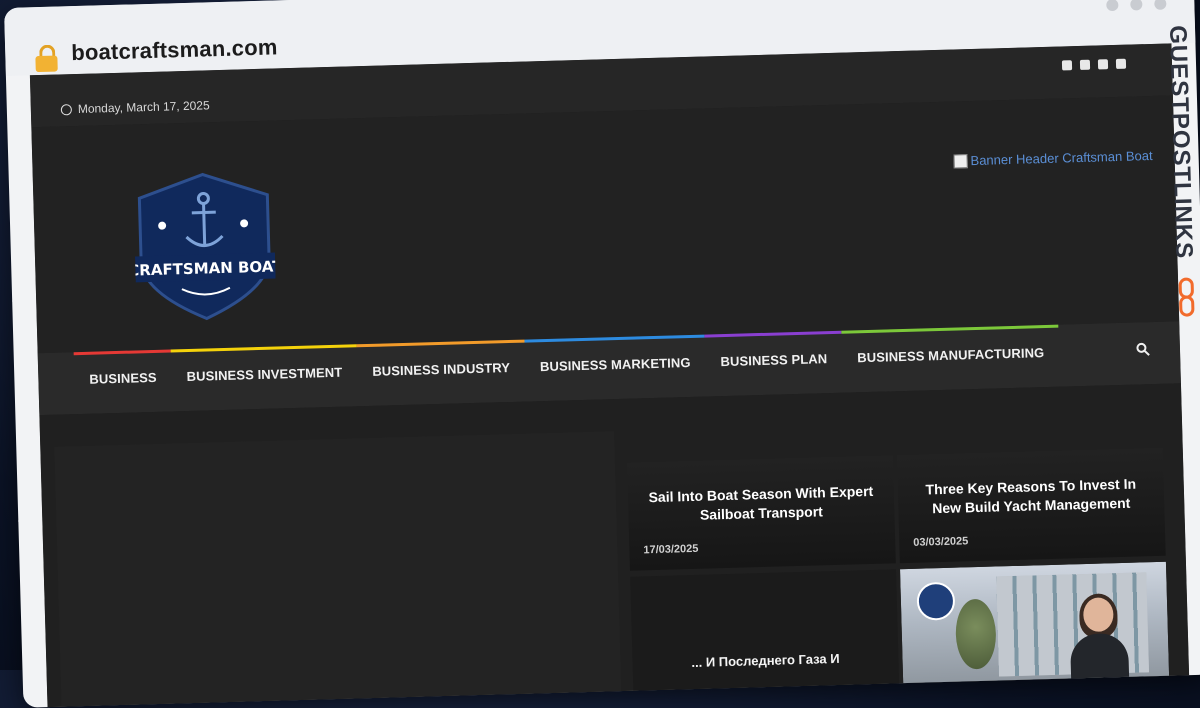 The width and height of the screenshot is (1200, 708). Describe the element at coordinates (960, 161) in the screenshot. I see `broken-image-icon` at that location.